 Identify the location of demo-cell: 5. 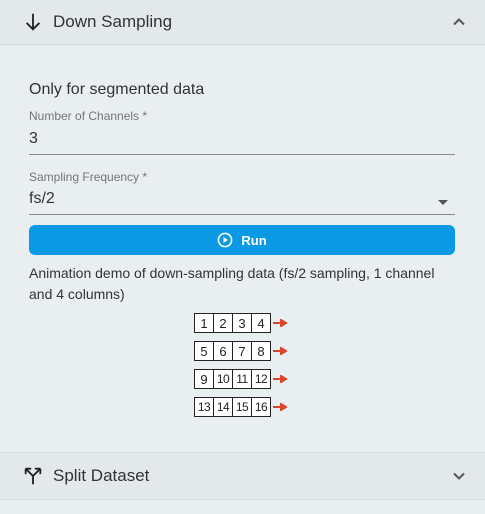
(204, 351).